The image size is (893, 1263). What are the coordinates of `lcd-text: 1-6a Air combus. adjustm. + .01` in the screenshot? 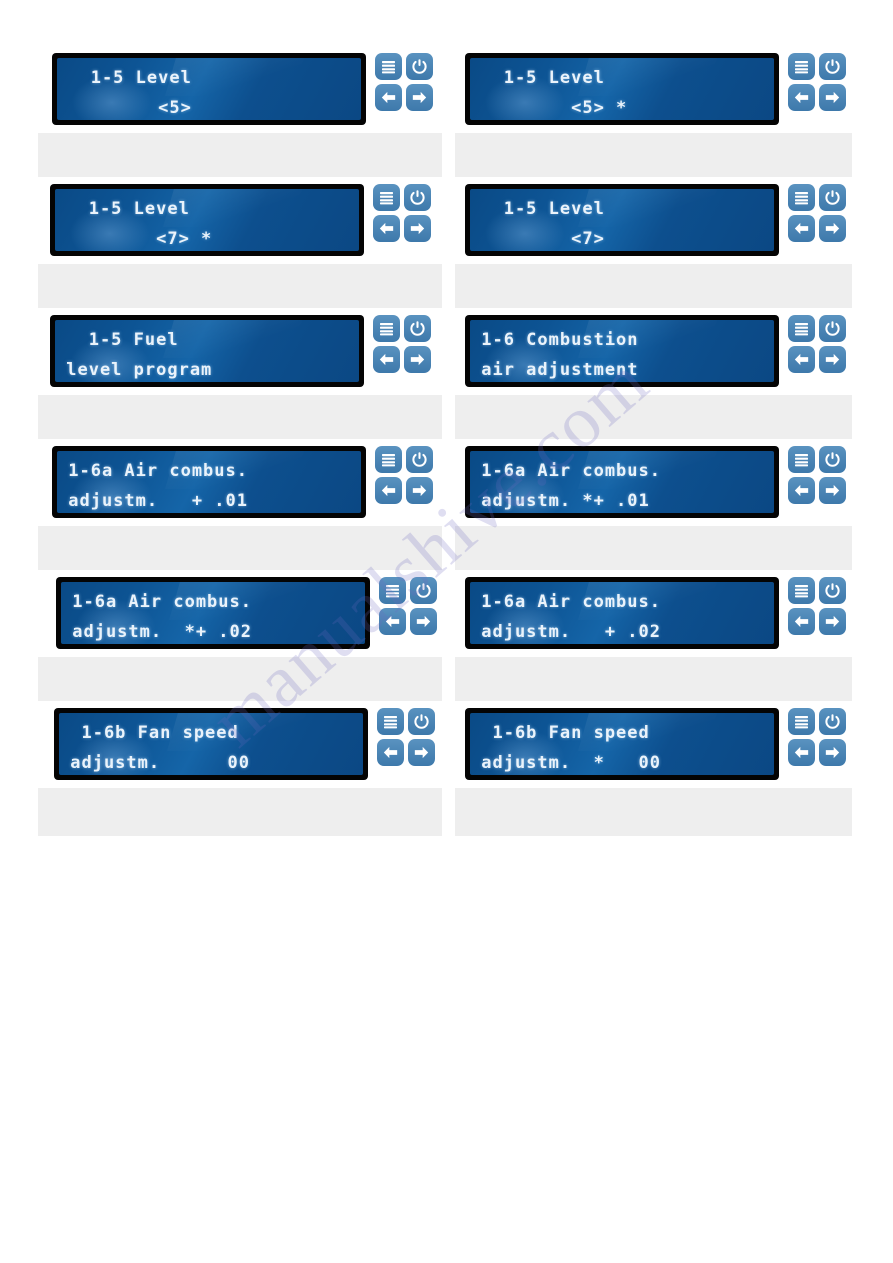 It's located at (209, 482).